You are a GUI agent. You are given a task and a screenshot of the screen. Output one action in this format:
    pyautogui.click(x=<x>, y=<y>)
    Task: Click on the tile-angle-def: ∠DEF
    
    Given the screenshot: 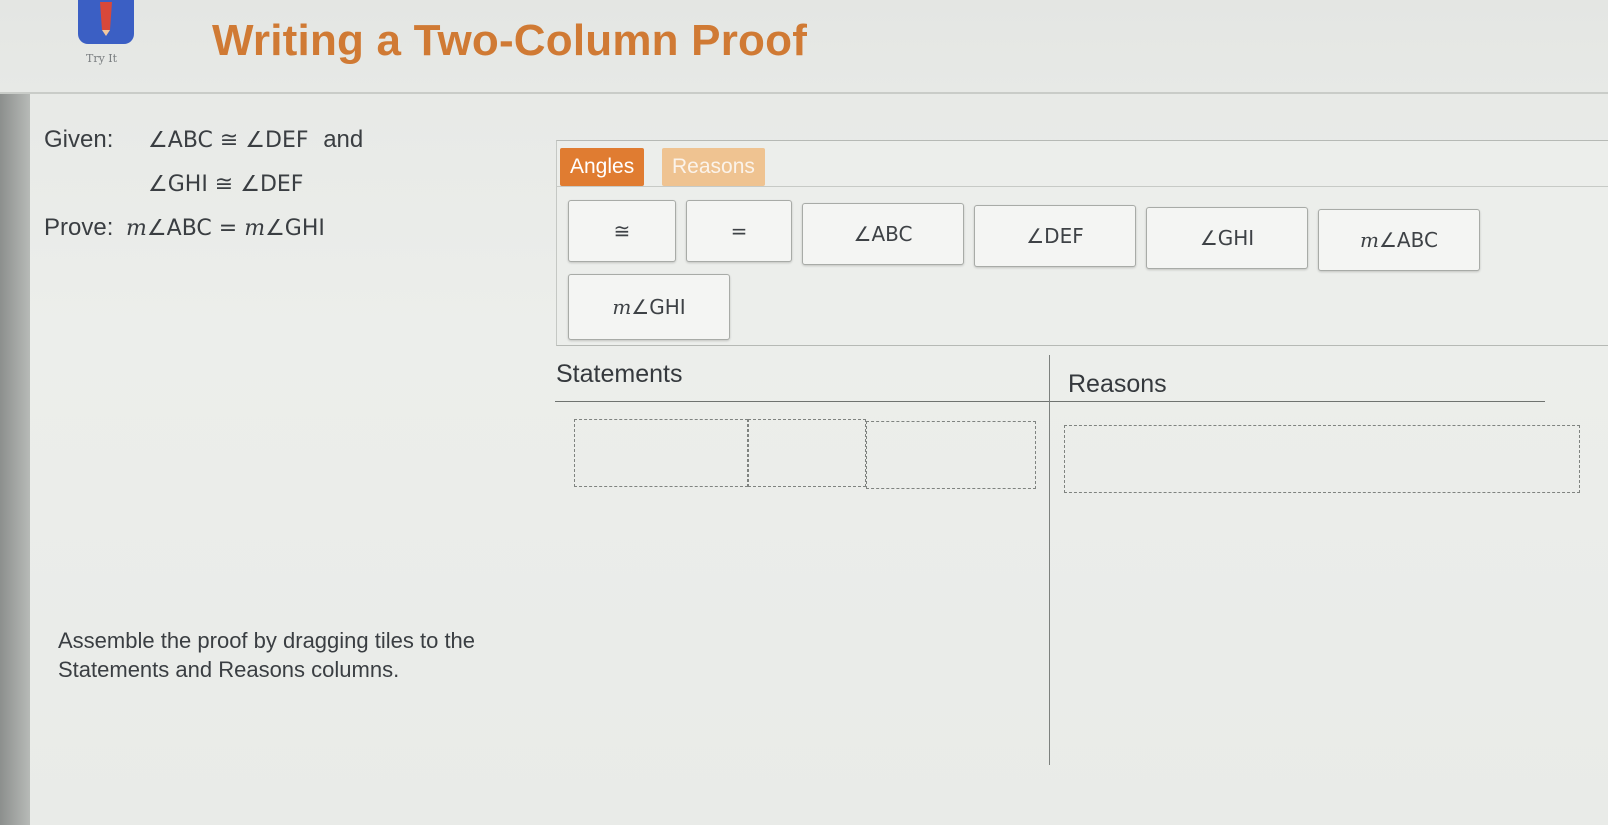 What is the action you would take?
    pyautogui.click(x=1055, y=236)
    